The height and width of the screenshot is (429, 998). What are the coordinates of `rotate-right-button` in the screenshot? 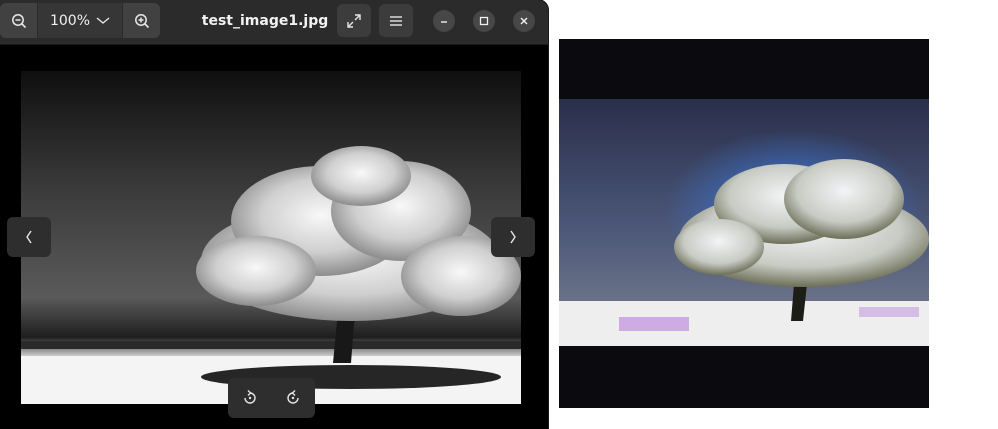 It's located at (293, 398).